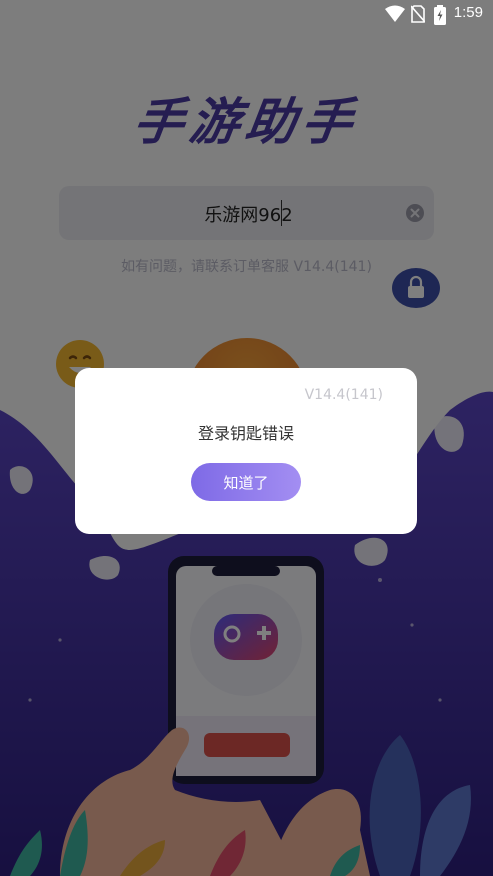 This screenshot has height=876, width=493. What do you see at coordinates (343, 395) in the screenshot?
I see `dialog-version: V14.4(141)` at bounding box center [343, 395].